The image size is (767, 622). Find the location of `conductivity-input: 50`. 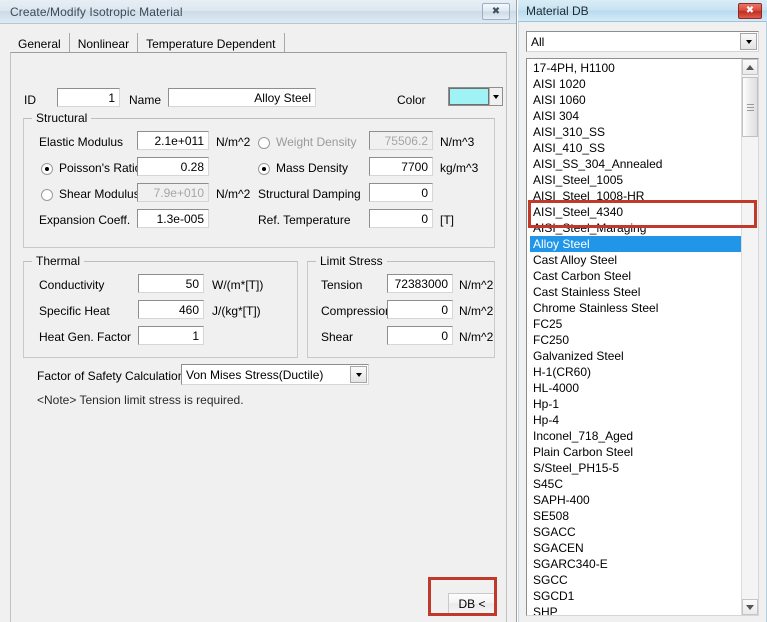

conductivity-input: 50 is located at coordinates (171, 283).